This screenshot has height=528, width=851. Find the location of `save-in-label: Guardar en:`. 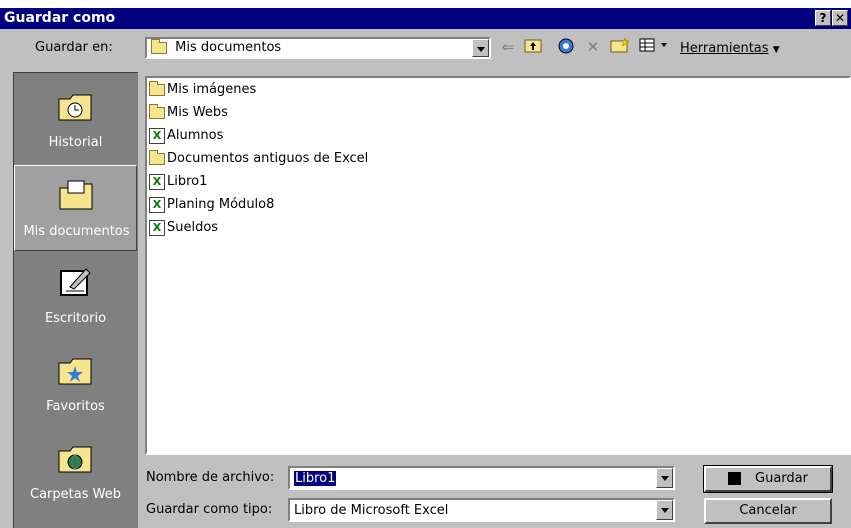

save-in-label: Guardar en: is located at coordinates (74, 47).